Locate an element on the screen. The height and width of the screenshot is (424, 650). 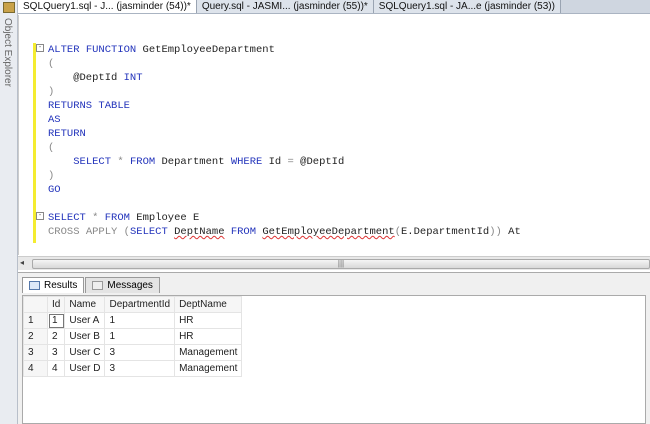
row-number: 4 is located at coordinates (35, 368).